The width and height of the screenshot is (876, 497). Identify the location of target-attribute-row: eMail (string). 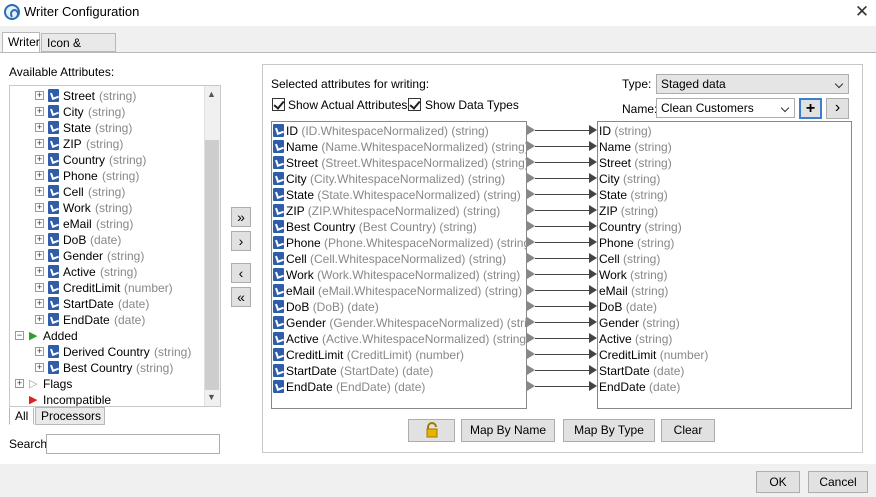
(724, 291).